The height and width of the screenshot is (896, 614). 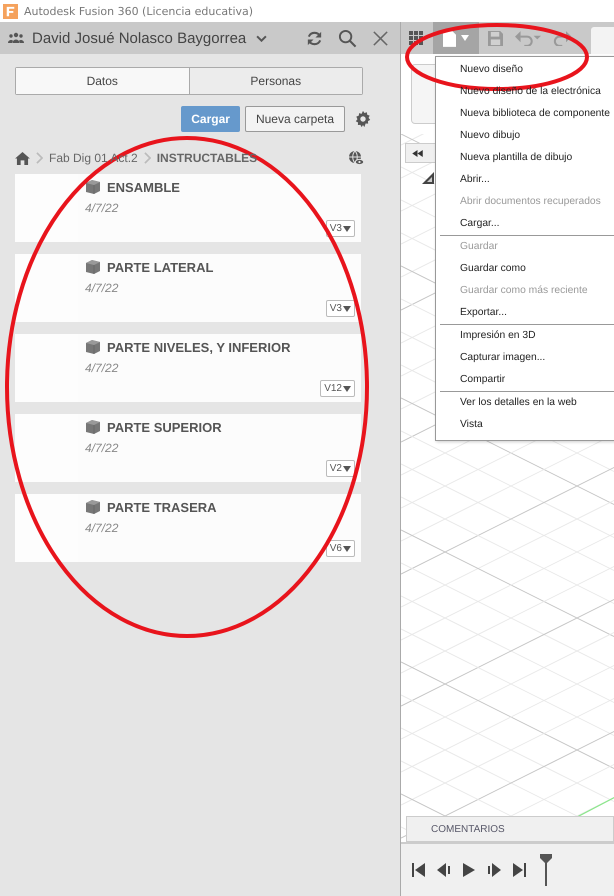 What do you see at coordinates (527, 380) in the screenshot?
I see `menu-item: Compartir` at bounding box center [527, 380].